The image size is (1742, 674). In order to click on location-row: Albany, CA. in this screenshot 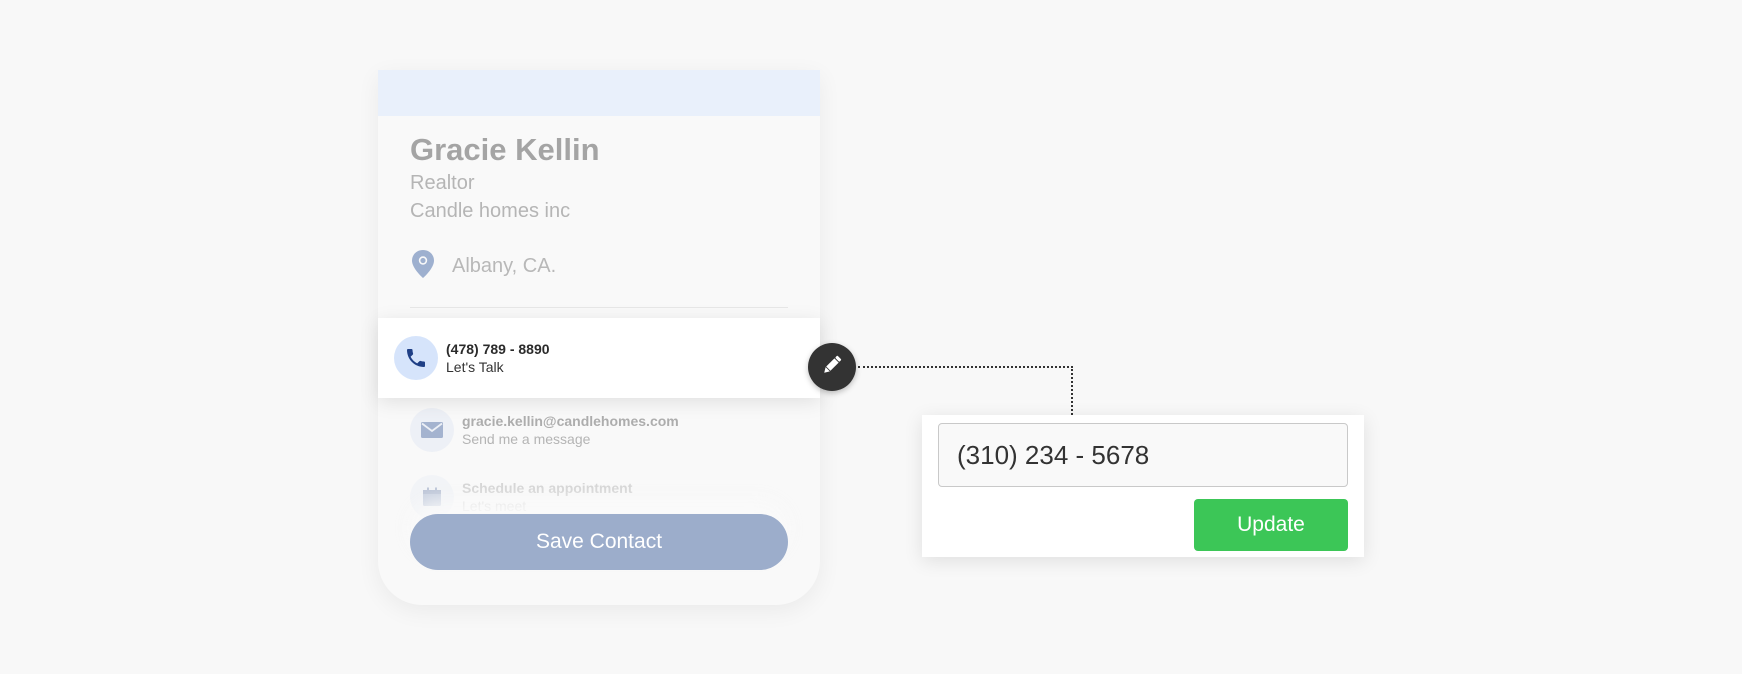, I will do `click(483, 266)`.